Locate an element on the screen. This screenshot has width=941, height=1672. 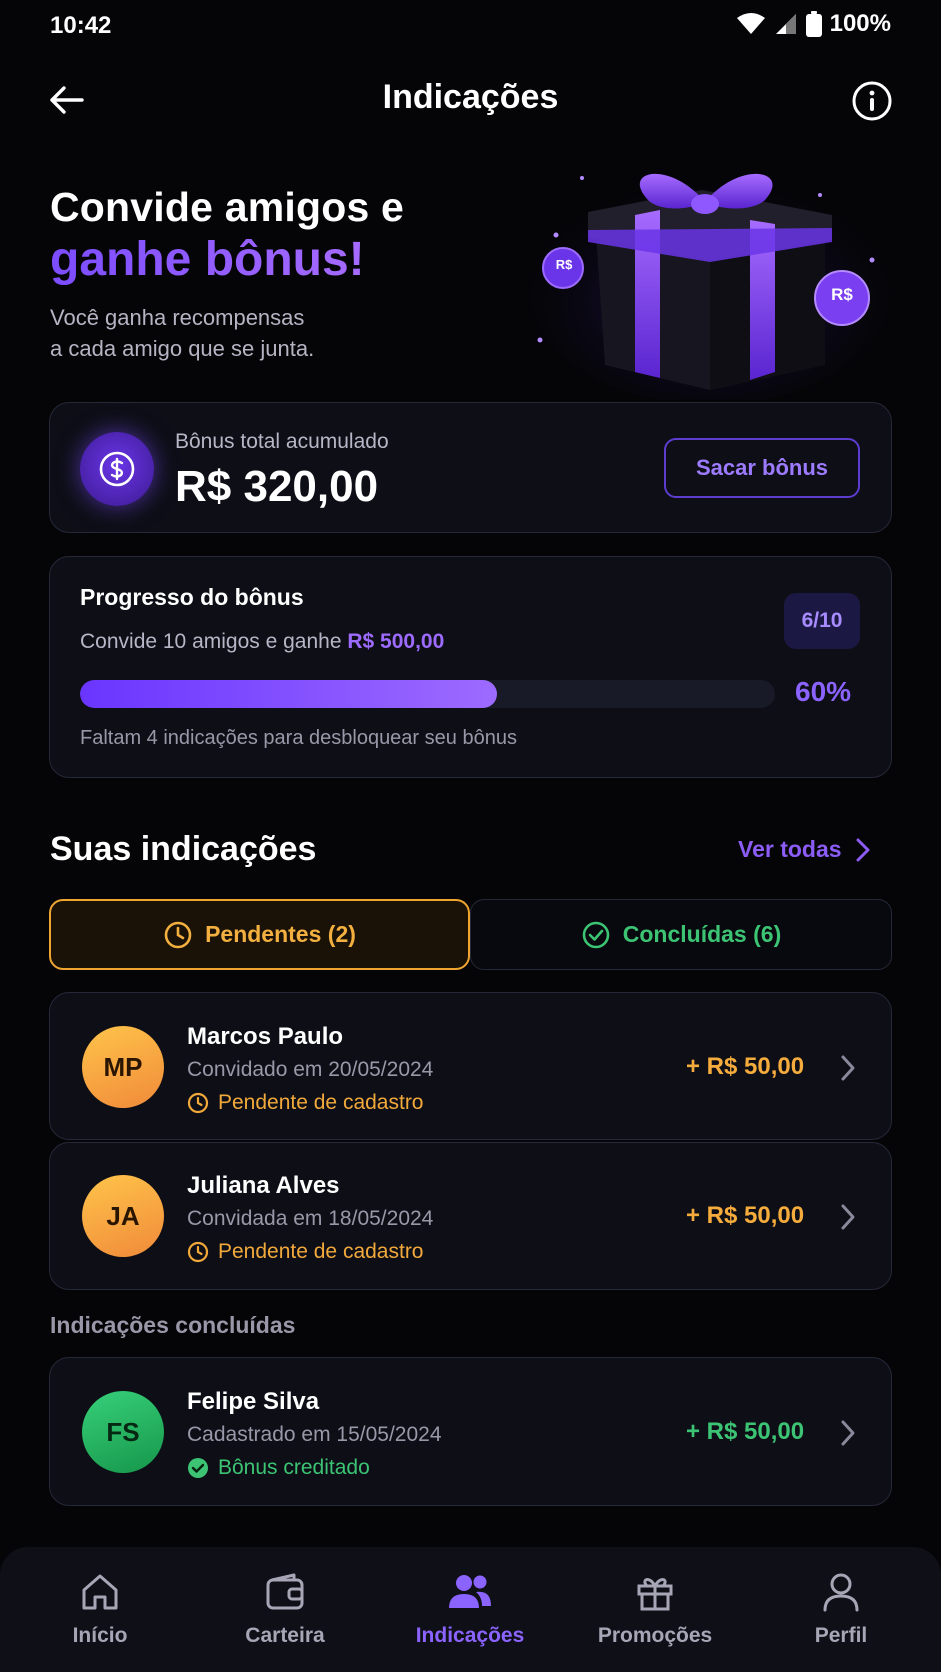
info-button is located at coordinates (872, 101).